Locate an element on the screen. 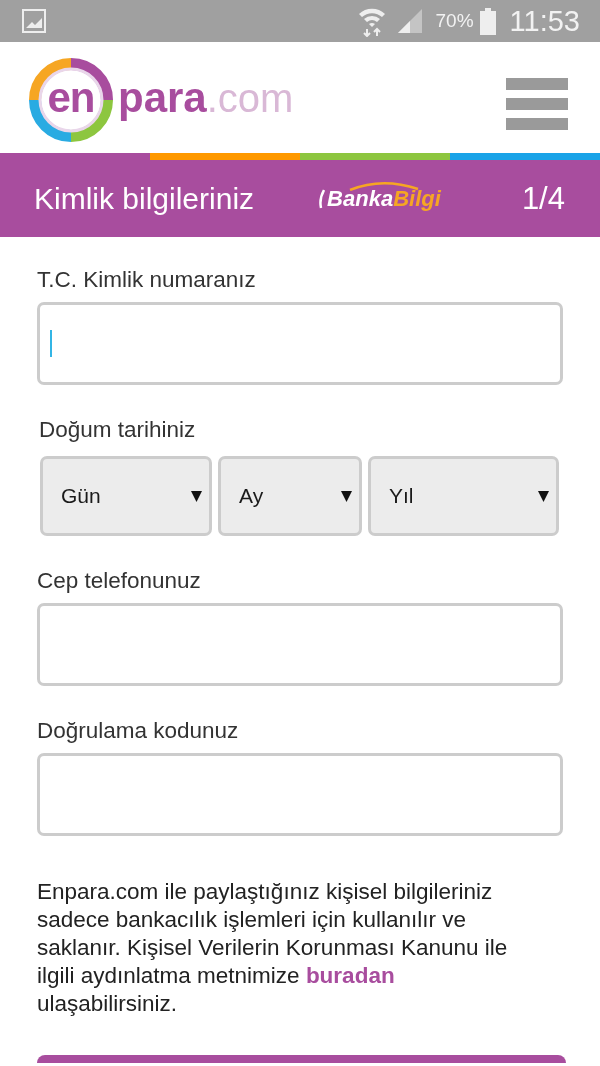  dropdown-select: Ay is located at coordinates (290, 496).